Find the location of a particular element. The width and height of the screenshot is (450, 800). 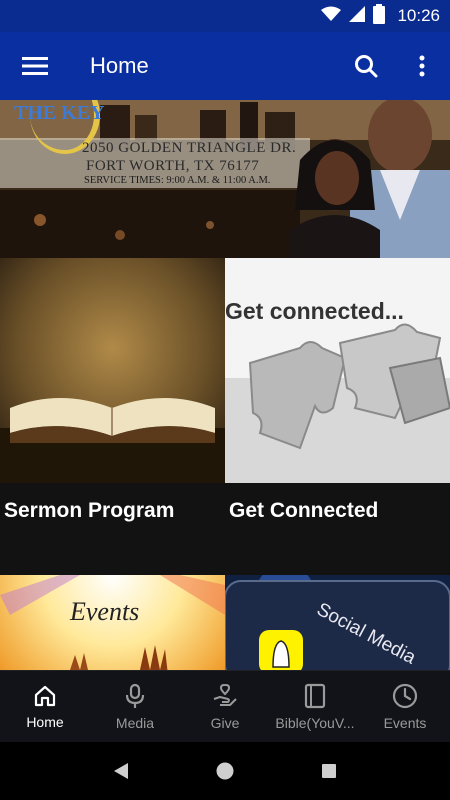

hamburger-icon is located at coordinates (35, 66).